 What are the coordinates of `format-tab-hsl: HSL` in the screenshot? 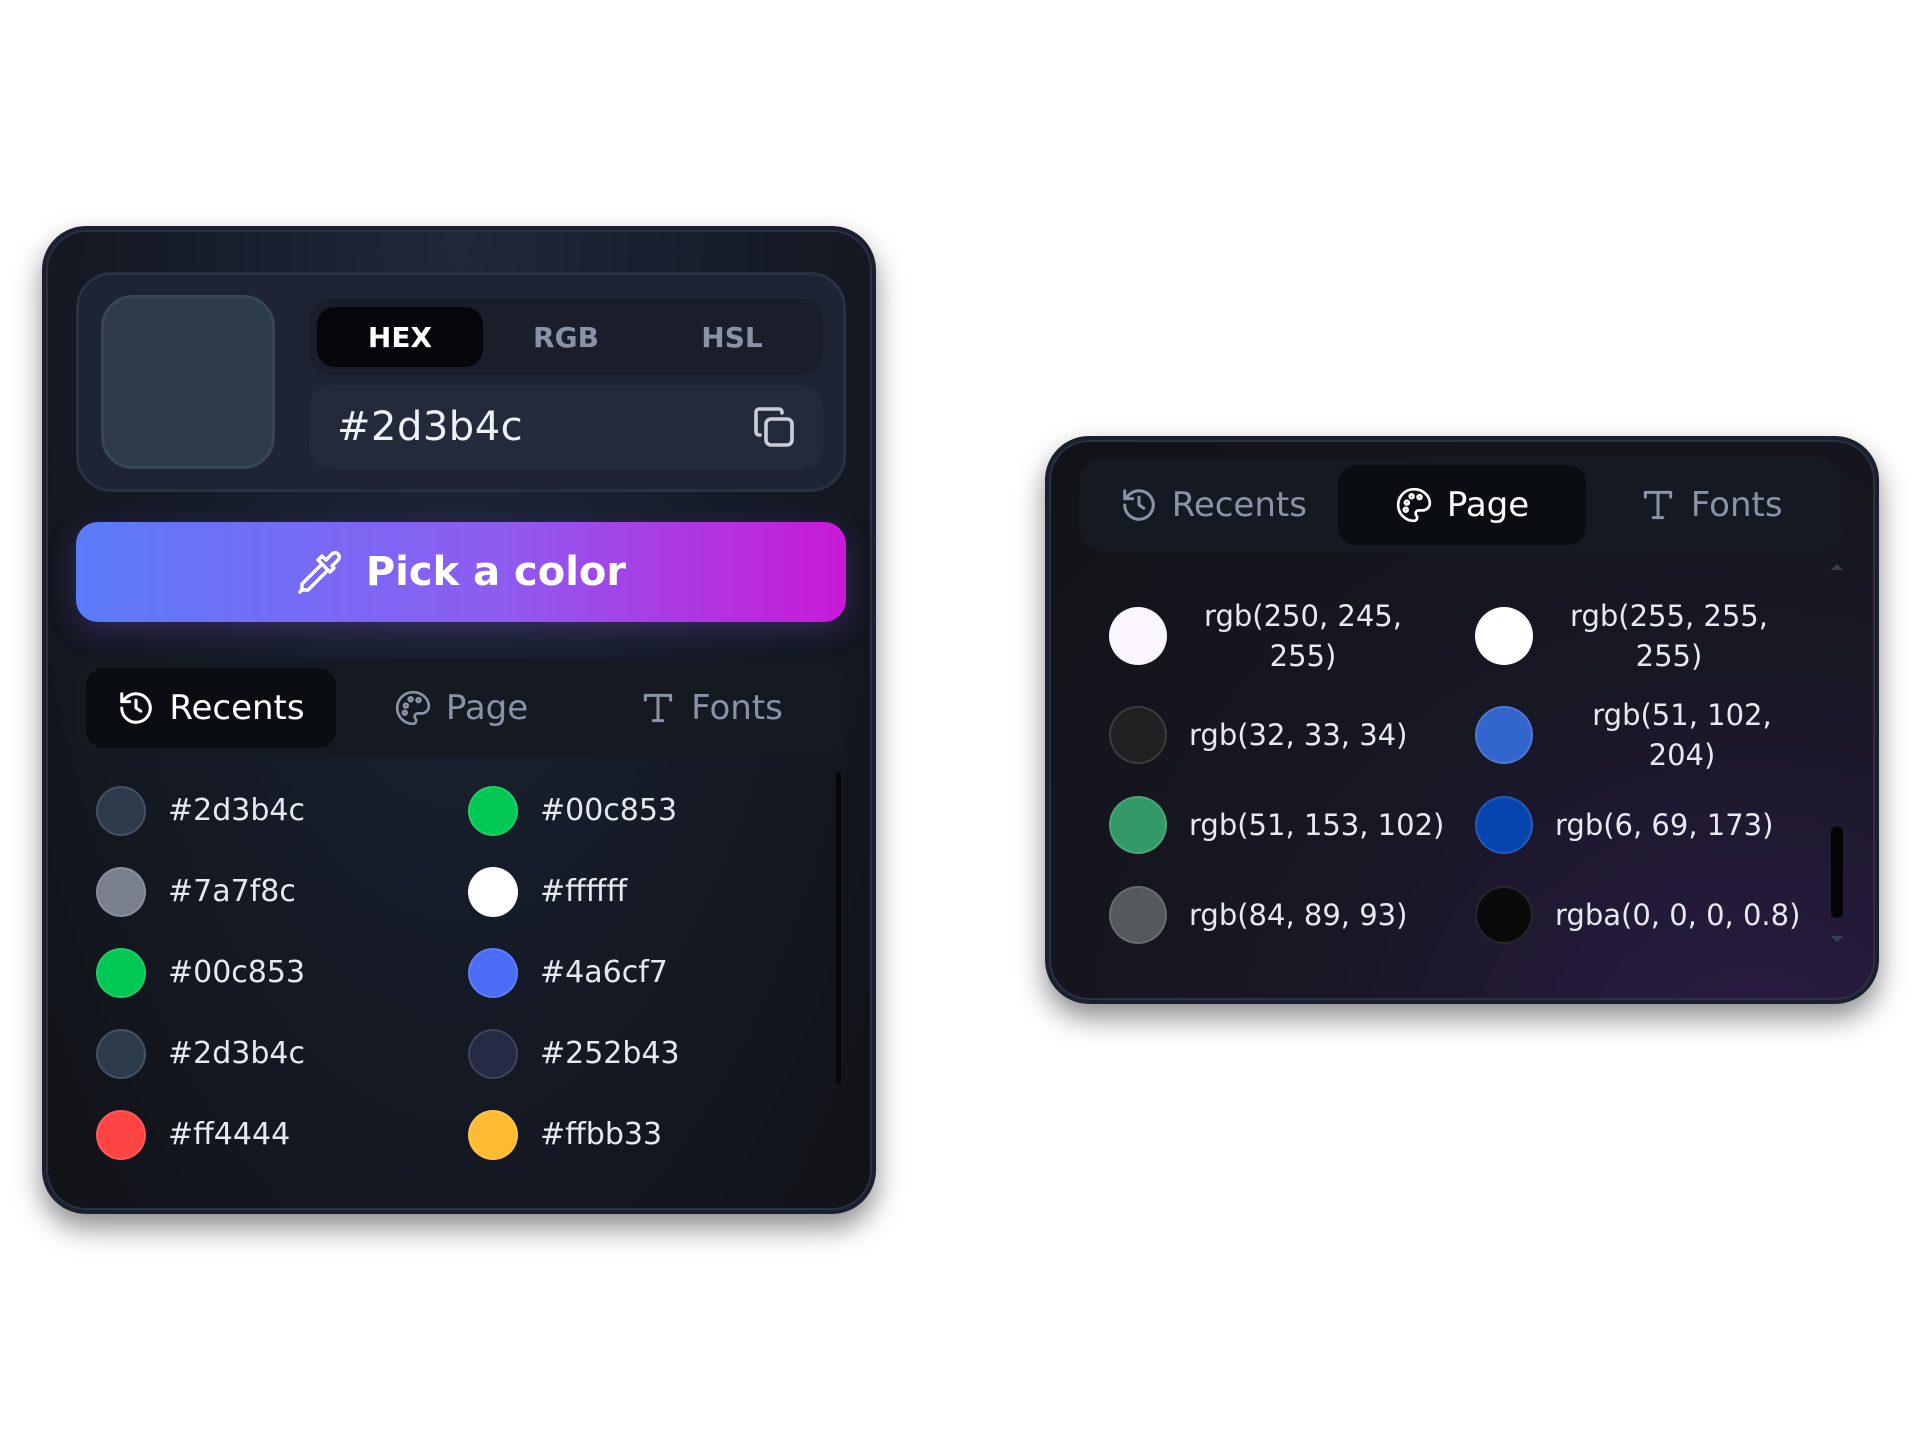 It's located at (732, 337).